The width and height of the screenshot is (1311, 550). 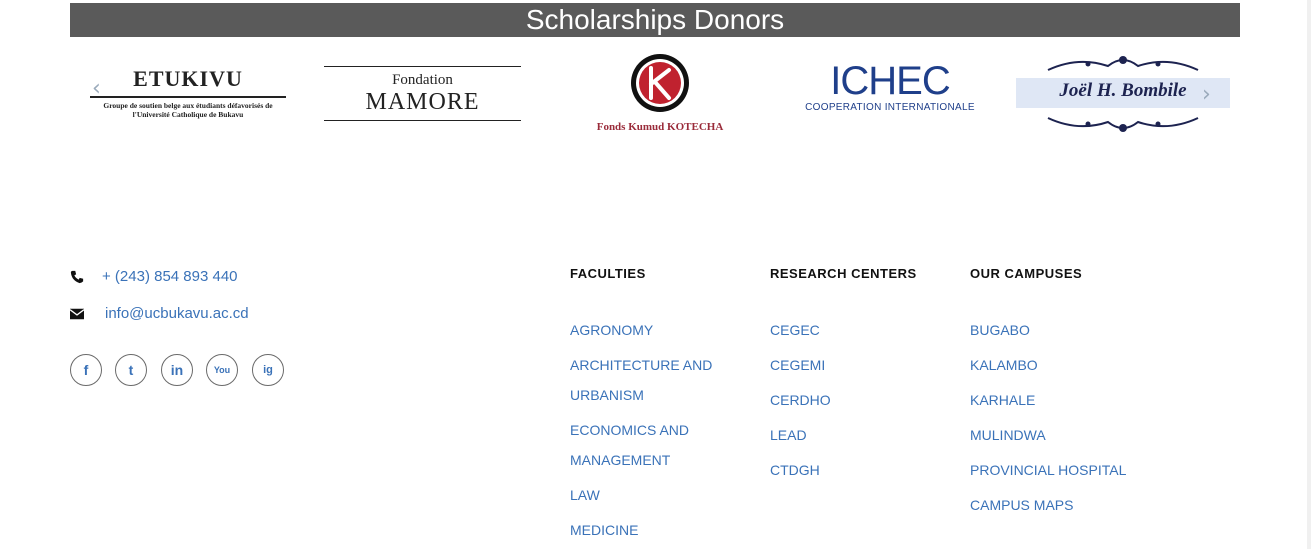 I want to click on mamore-logo: Fondation MAMORE, so click(x=422, y=93).